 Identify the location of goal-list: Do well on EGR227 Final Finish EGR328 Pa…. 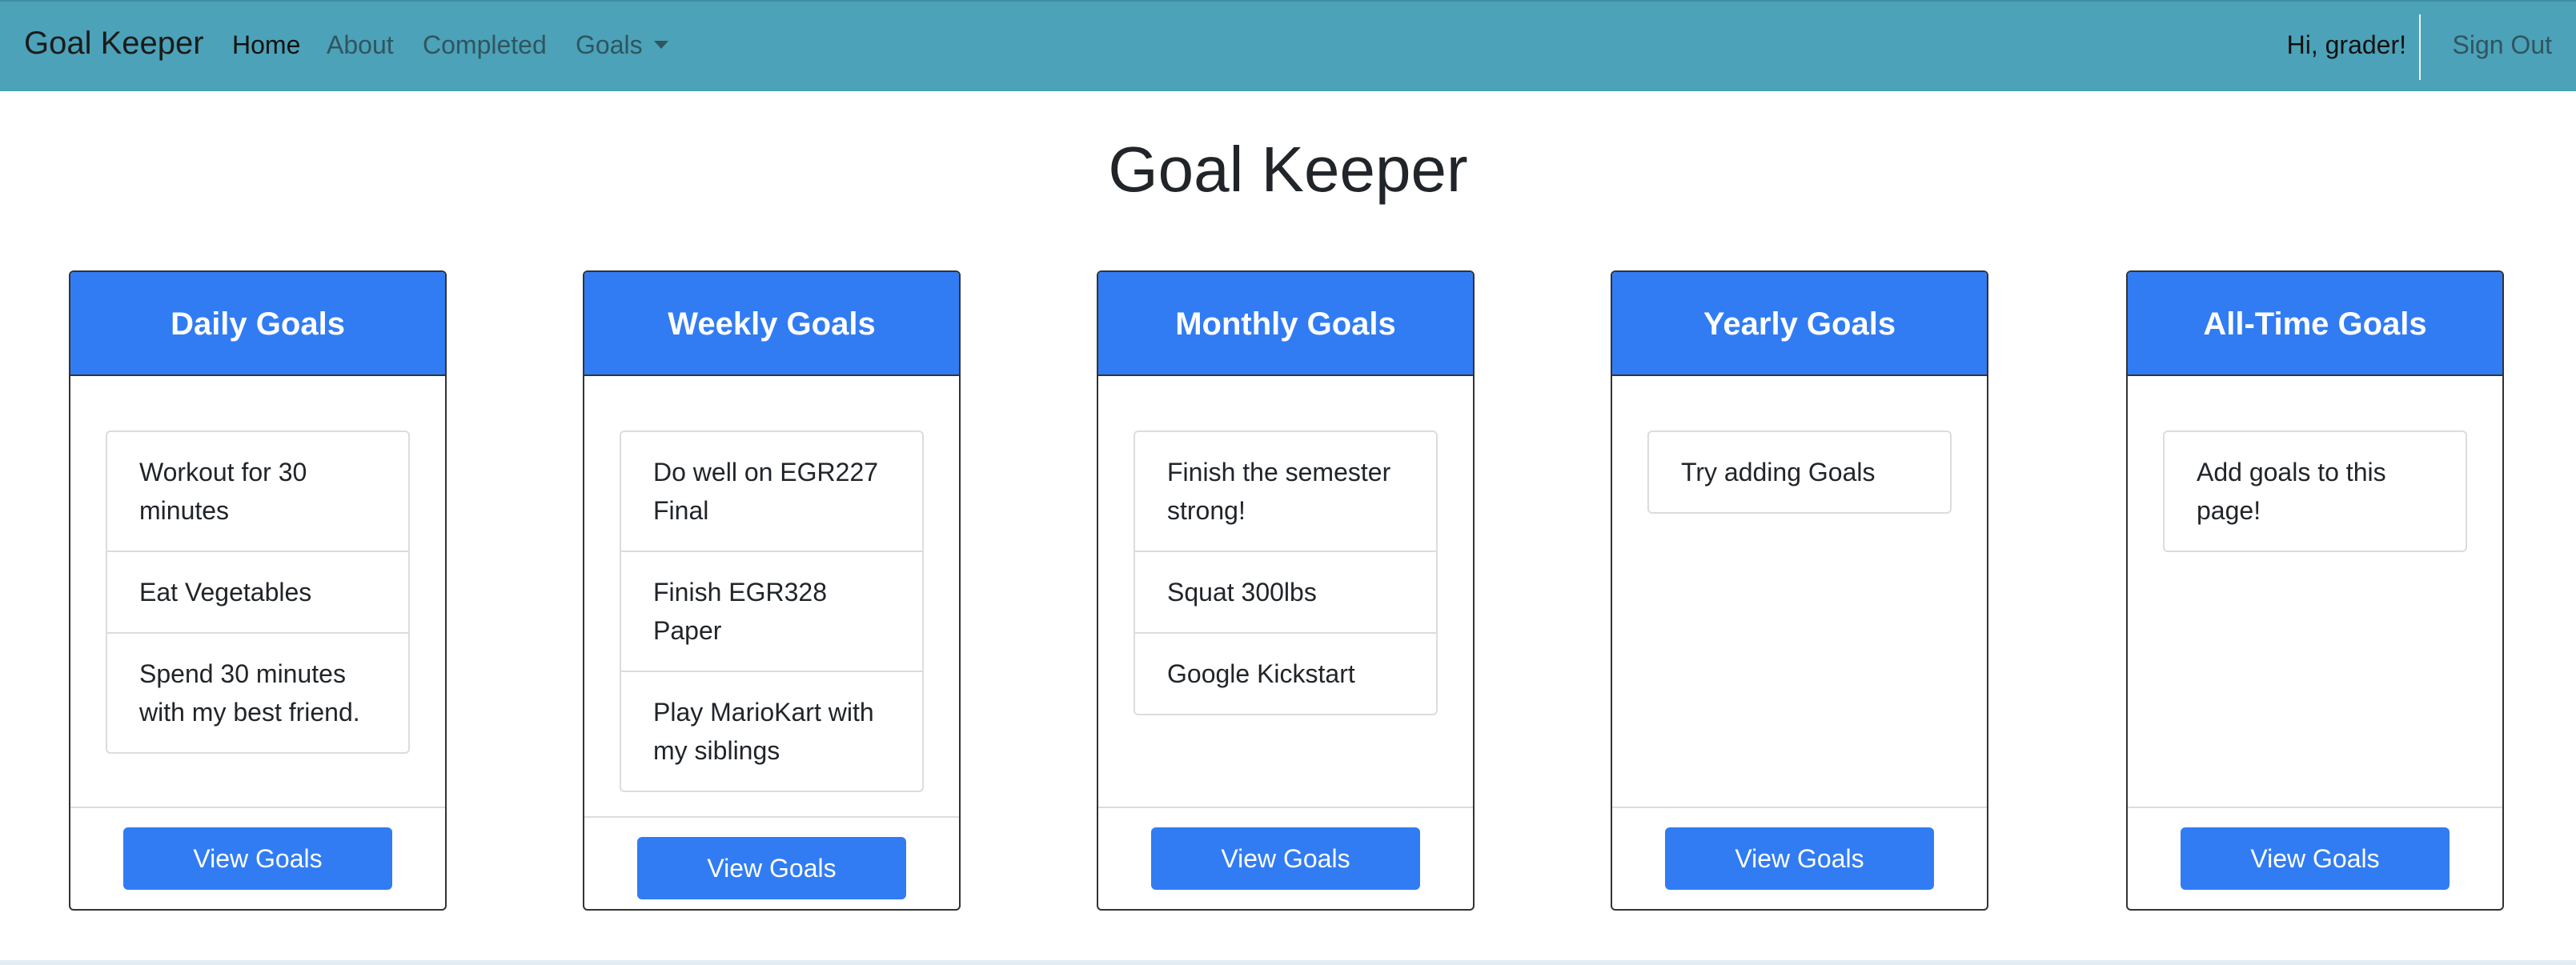
(772, 611).